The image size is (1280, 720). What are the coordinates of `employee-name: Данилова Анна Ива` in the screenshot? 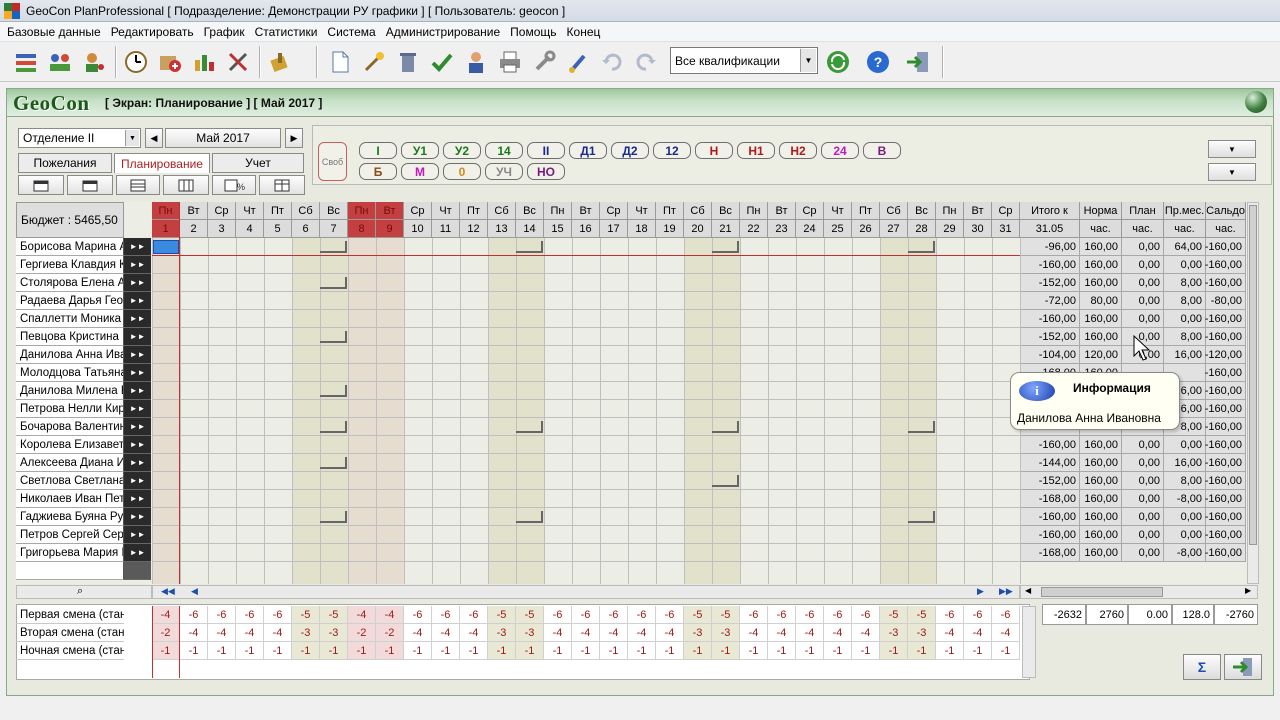 It's located at (70, 355).